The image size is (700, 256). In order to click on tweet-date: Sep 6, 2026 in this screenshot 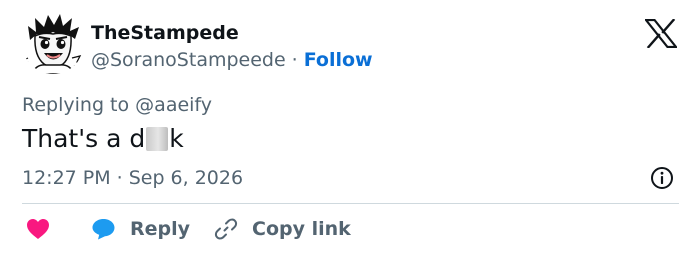, I will do `click(186, 178)`.